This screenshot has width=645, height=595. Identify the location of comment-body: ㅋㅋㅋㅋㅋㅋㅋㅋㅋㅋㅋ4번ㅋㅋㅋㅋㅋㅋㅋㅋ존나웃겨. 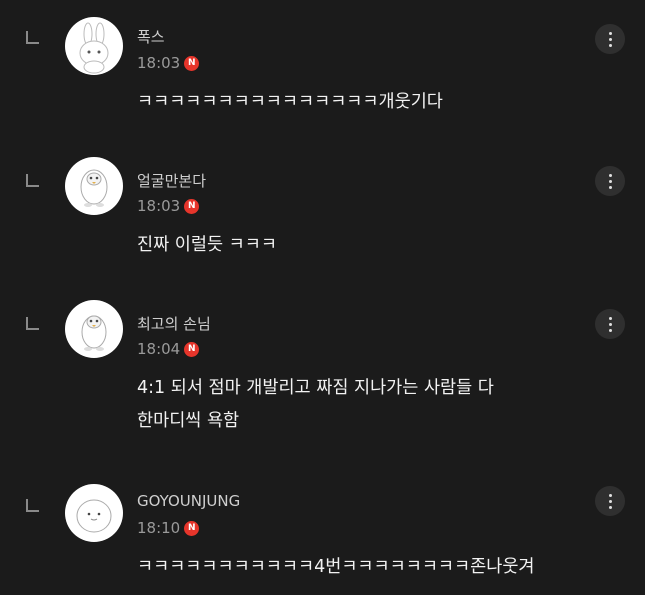
(336, 567).